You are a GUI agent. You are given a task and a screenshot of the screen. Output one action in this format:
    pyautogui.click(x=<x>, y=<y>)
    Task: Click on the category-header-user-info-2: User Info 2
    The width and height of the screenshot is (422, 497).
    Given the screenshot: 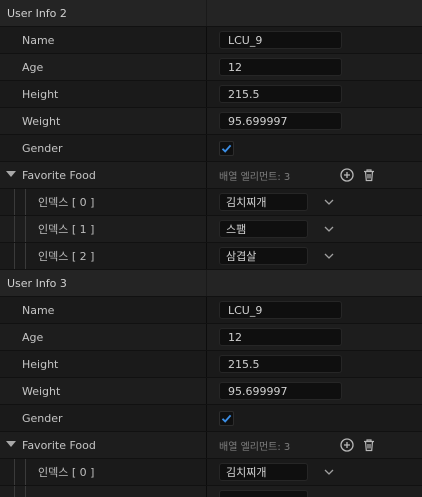 What is the action you would take?
    pyautogui.click(x=211, y=13)
    